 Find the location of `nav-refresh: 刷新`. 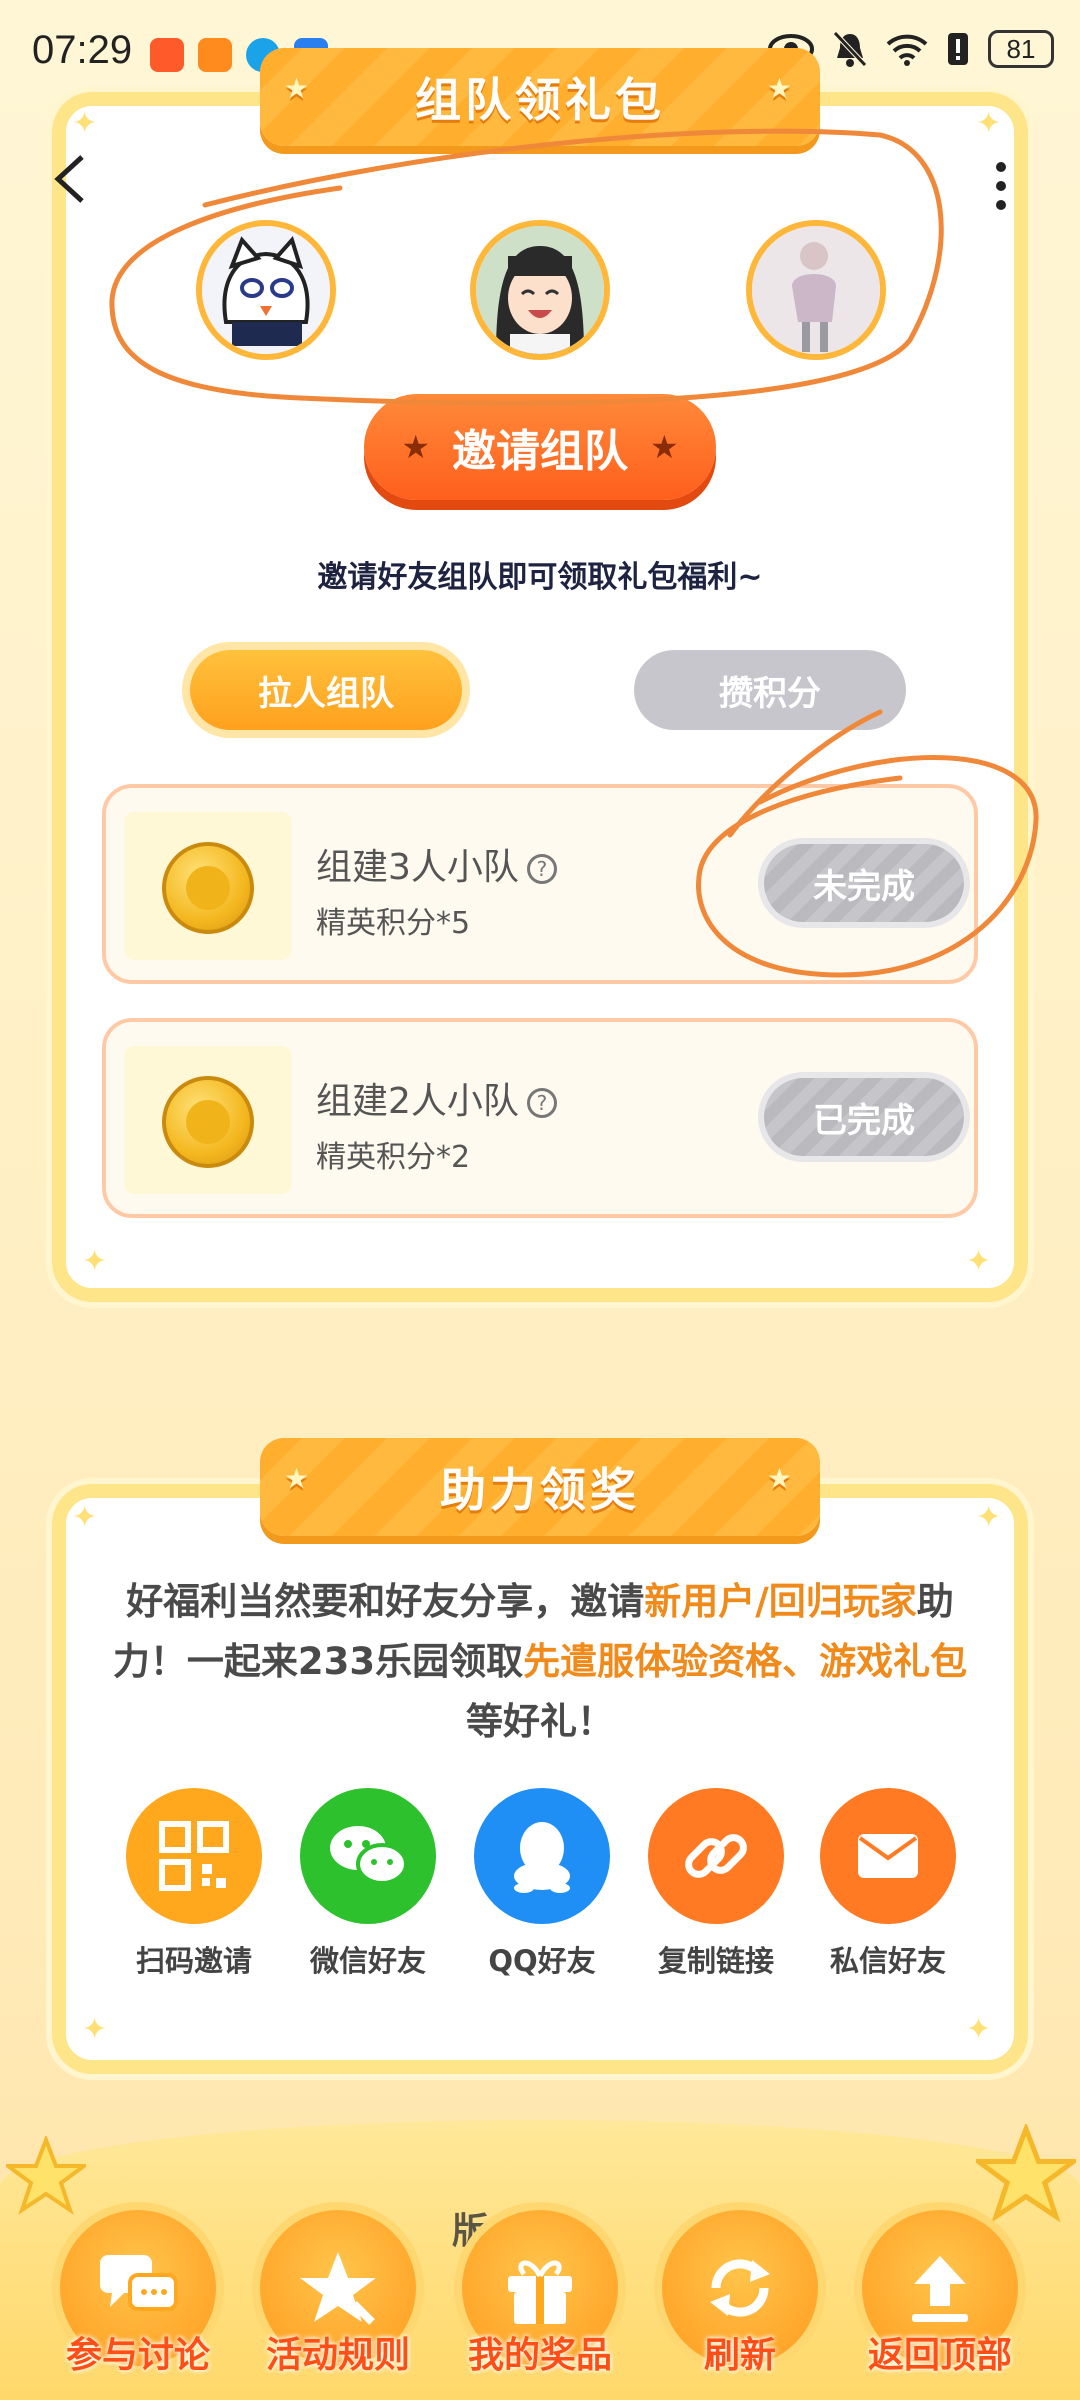

nav-refresh: 刷新 is located at coordinates (740, 2300).